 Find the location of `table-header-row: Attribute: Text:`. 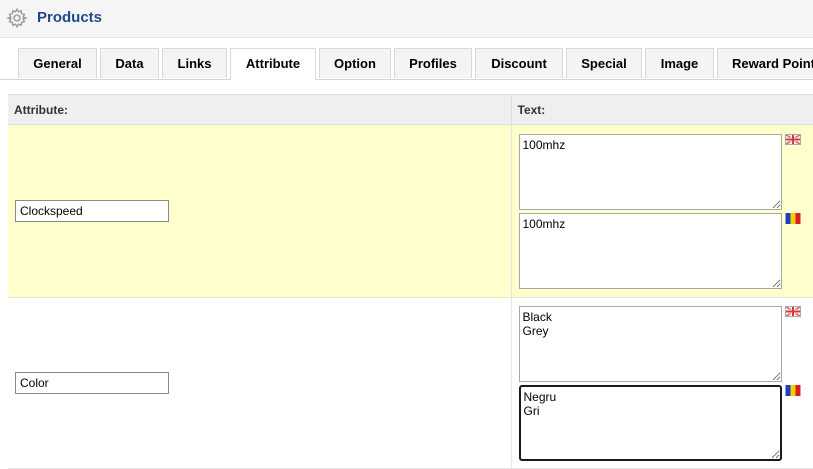

table-header-row: Attribute: Text: is located at coordinates (410, 109).